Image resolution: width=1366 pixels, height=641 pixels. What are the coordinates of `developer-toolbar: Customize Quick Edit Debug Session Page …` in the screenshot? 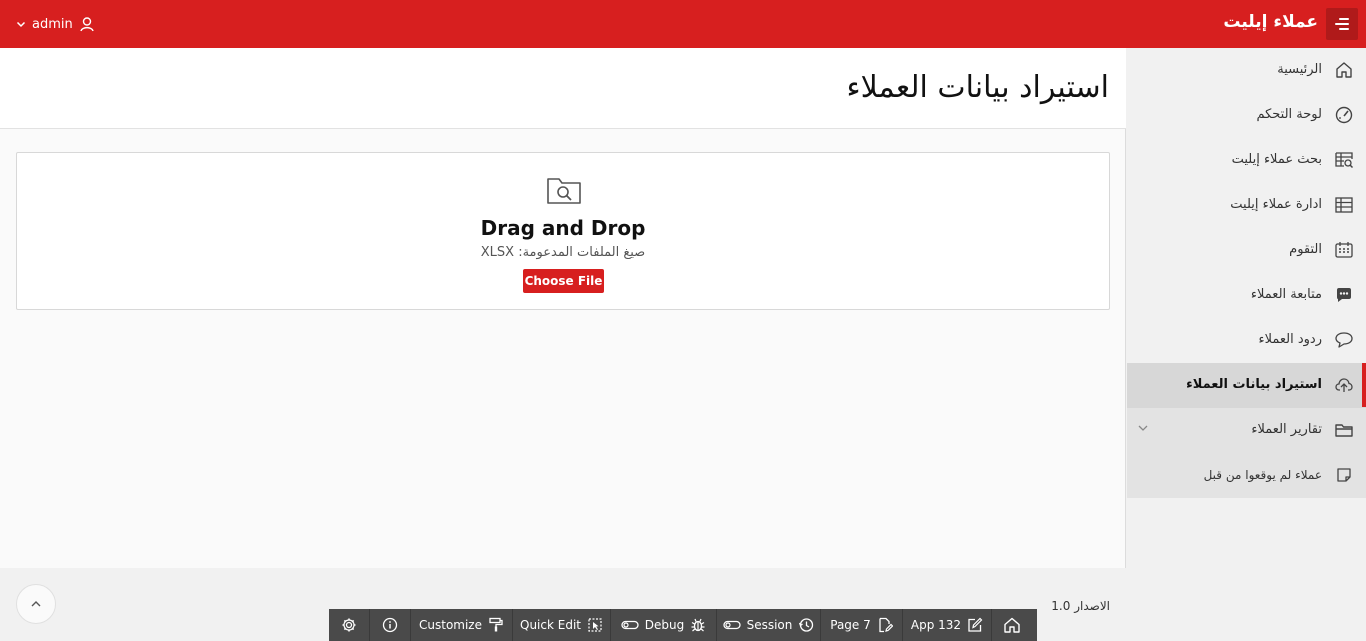 It's located at (683, 625).